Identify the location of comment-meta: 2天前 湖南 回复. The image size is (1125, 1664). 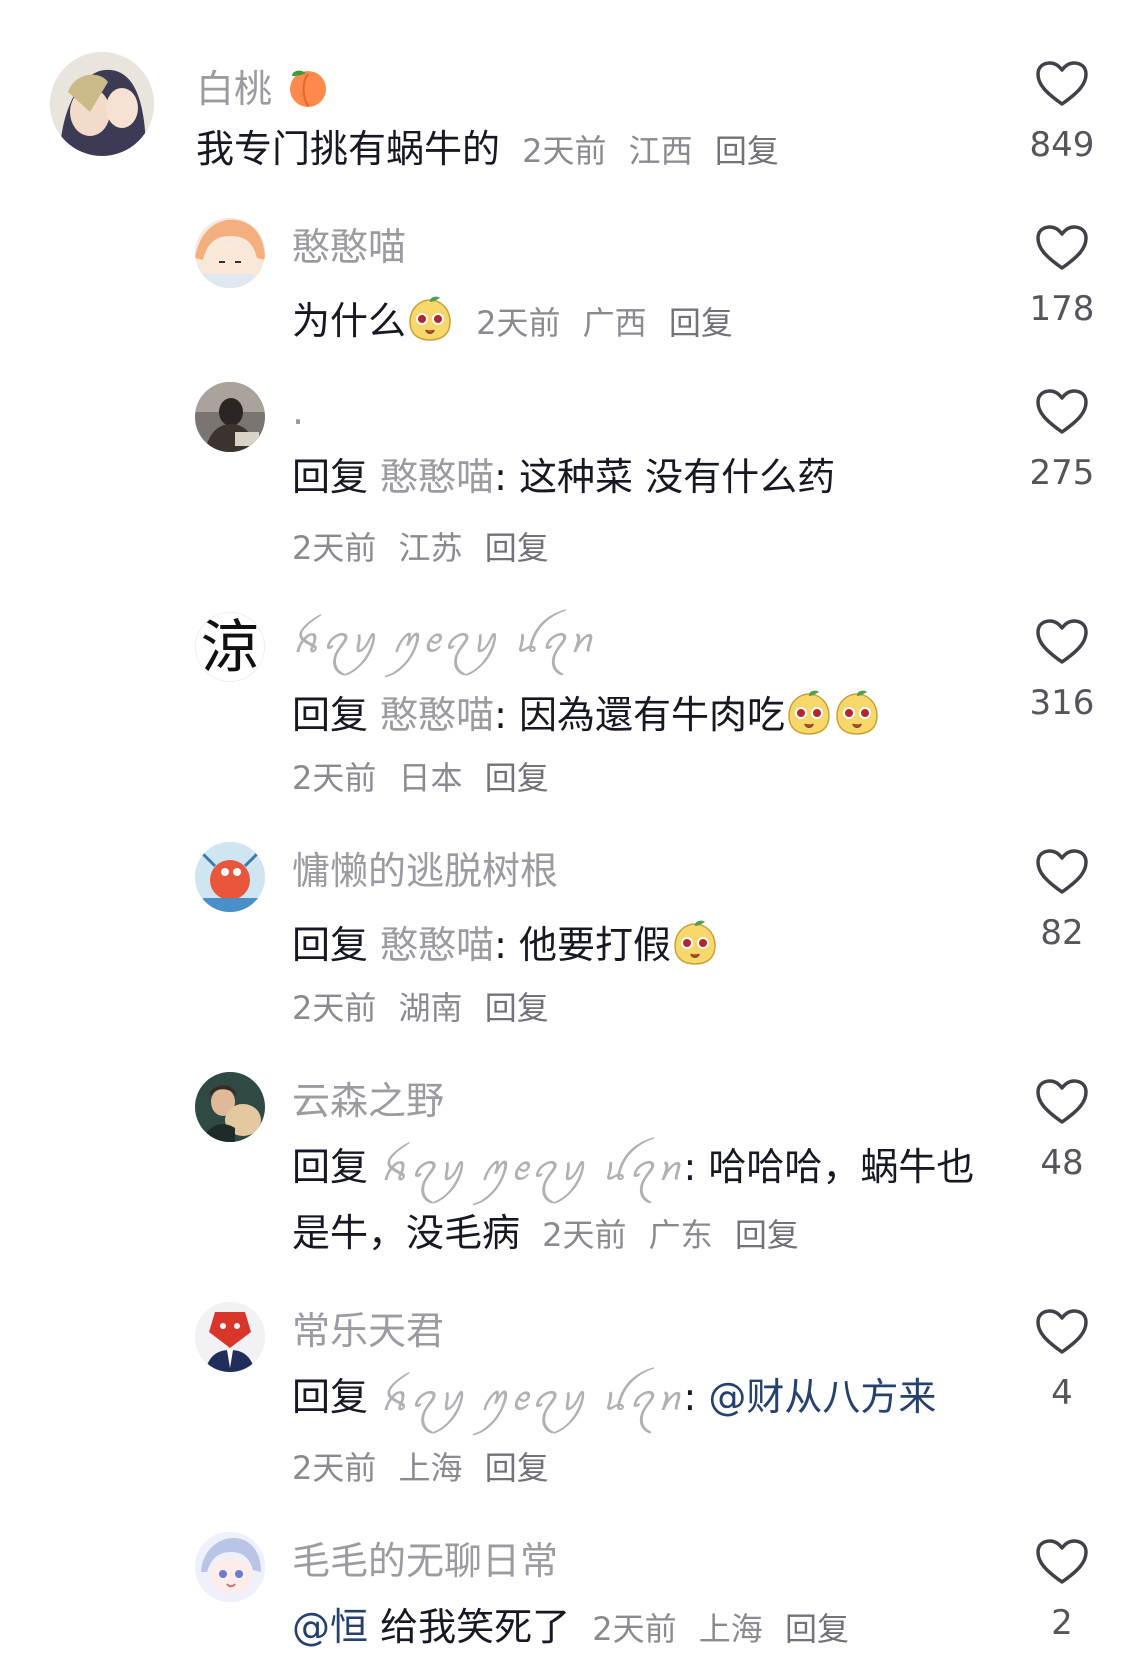
(426, 1008).